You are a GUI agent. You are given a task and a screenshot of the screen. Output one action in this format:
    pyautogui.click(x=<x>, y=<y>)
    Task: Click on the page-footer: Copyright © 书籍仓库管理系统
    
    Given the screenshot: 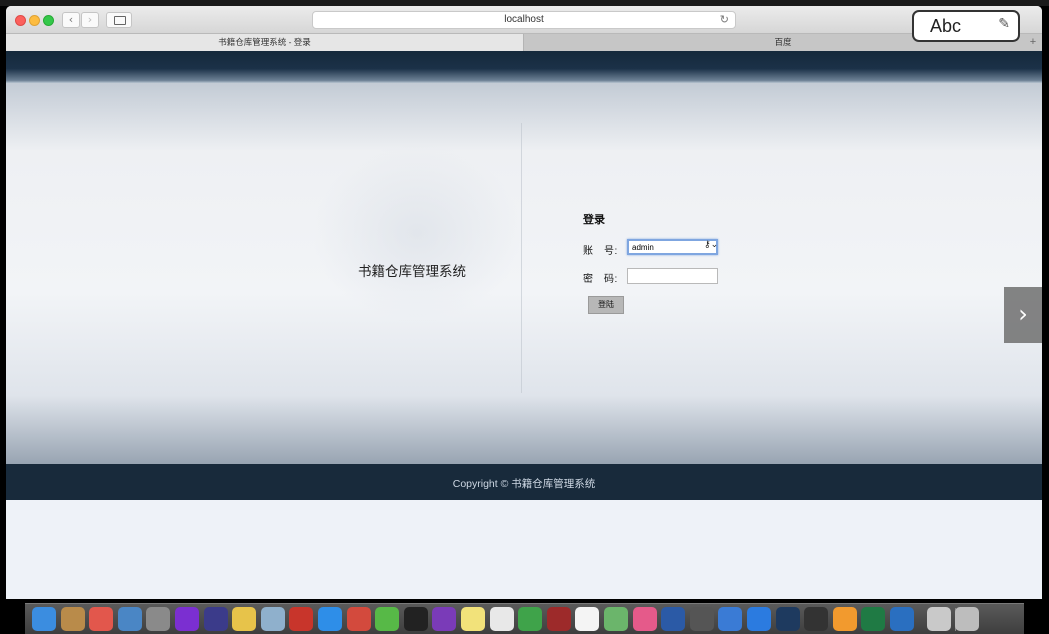 What is the action you would take?
    pyautogui.click(x=524, y=482)
    